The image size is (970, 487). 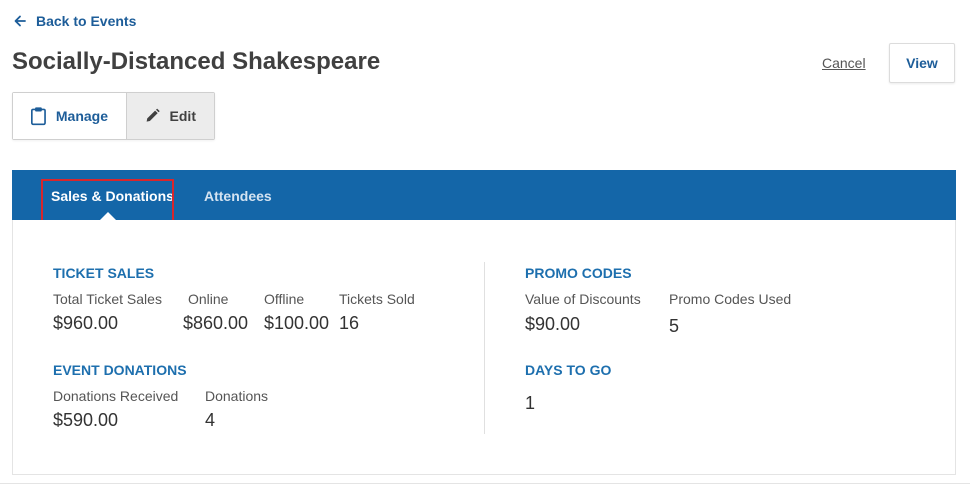 I want to click on donations-value: 4, so click(x=210, y=420).